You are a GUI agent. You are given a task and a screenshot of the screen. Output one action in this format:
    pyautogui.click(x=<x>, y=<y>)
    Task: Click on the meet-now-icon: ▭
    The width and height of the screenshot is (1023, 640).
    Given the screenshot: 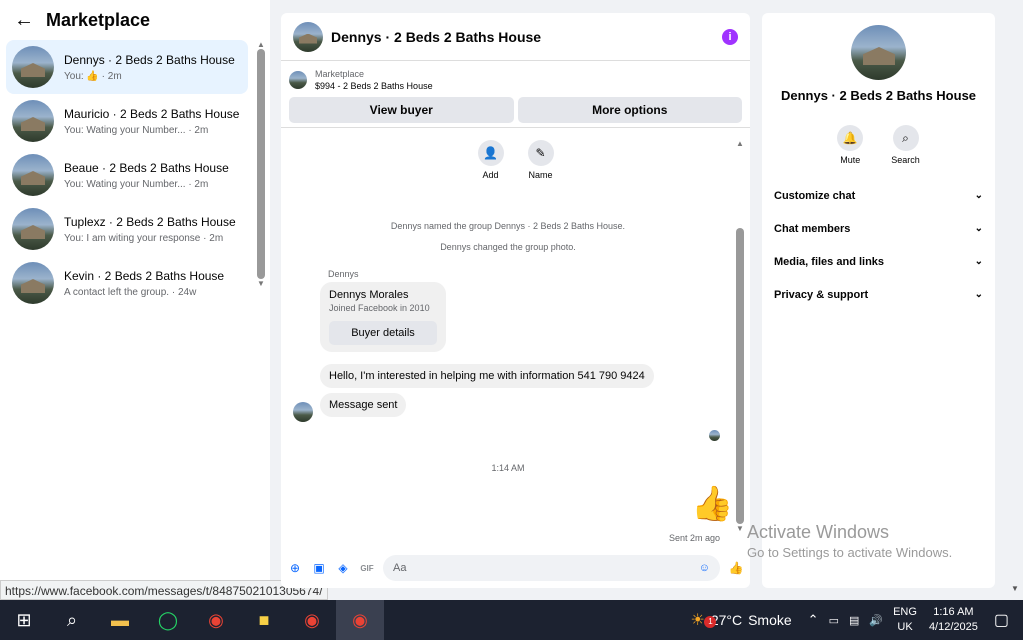 What is the action you would take?
    pyautogui.click(x=834, y=620)
    